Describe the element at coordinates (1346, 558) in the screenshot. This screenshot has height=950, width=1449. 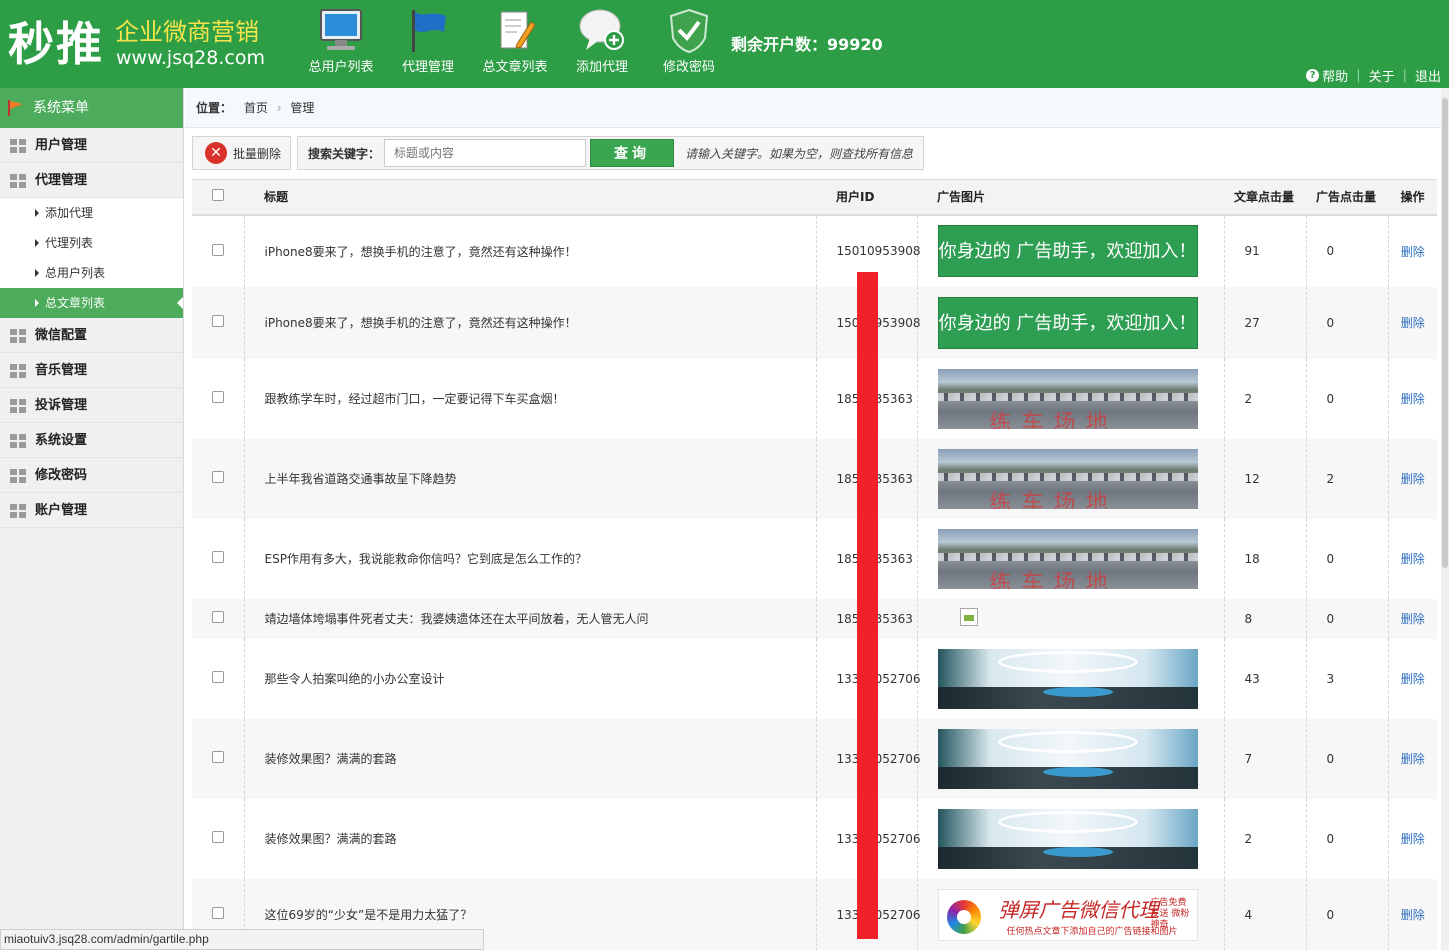
I see `row-ad-clicks: 0` at that location.